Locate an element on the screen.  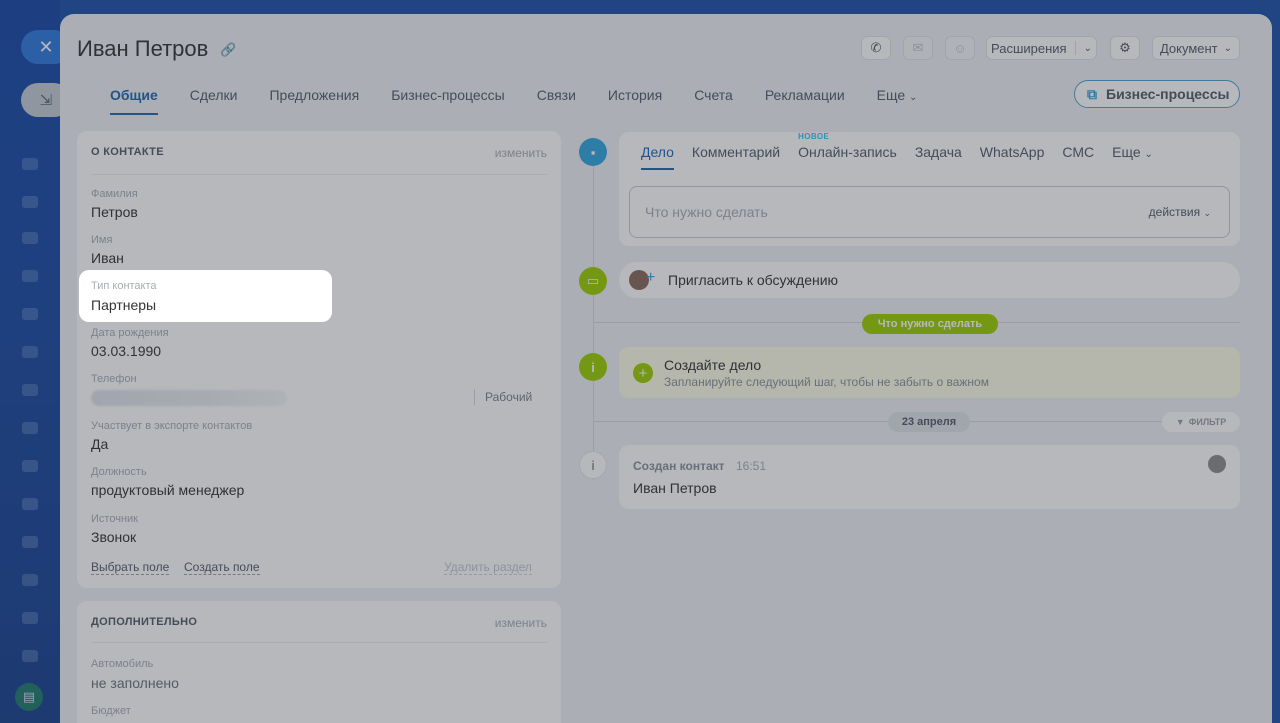
tab-task: Задача is located at coordinates (938, 152).